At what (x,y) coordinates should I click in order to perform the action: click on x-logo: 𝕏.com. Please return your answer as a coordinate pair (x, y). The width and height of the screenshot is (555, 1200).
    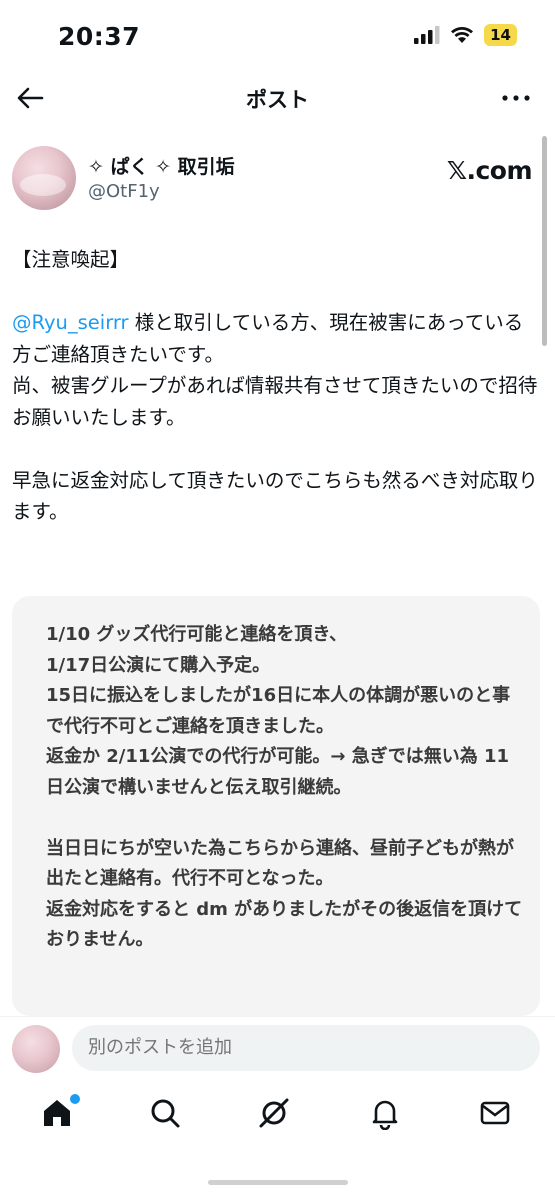
    Looking at the image, I should click on (489, 170).